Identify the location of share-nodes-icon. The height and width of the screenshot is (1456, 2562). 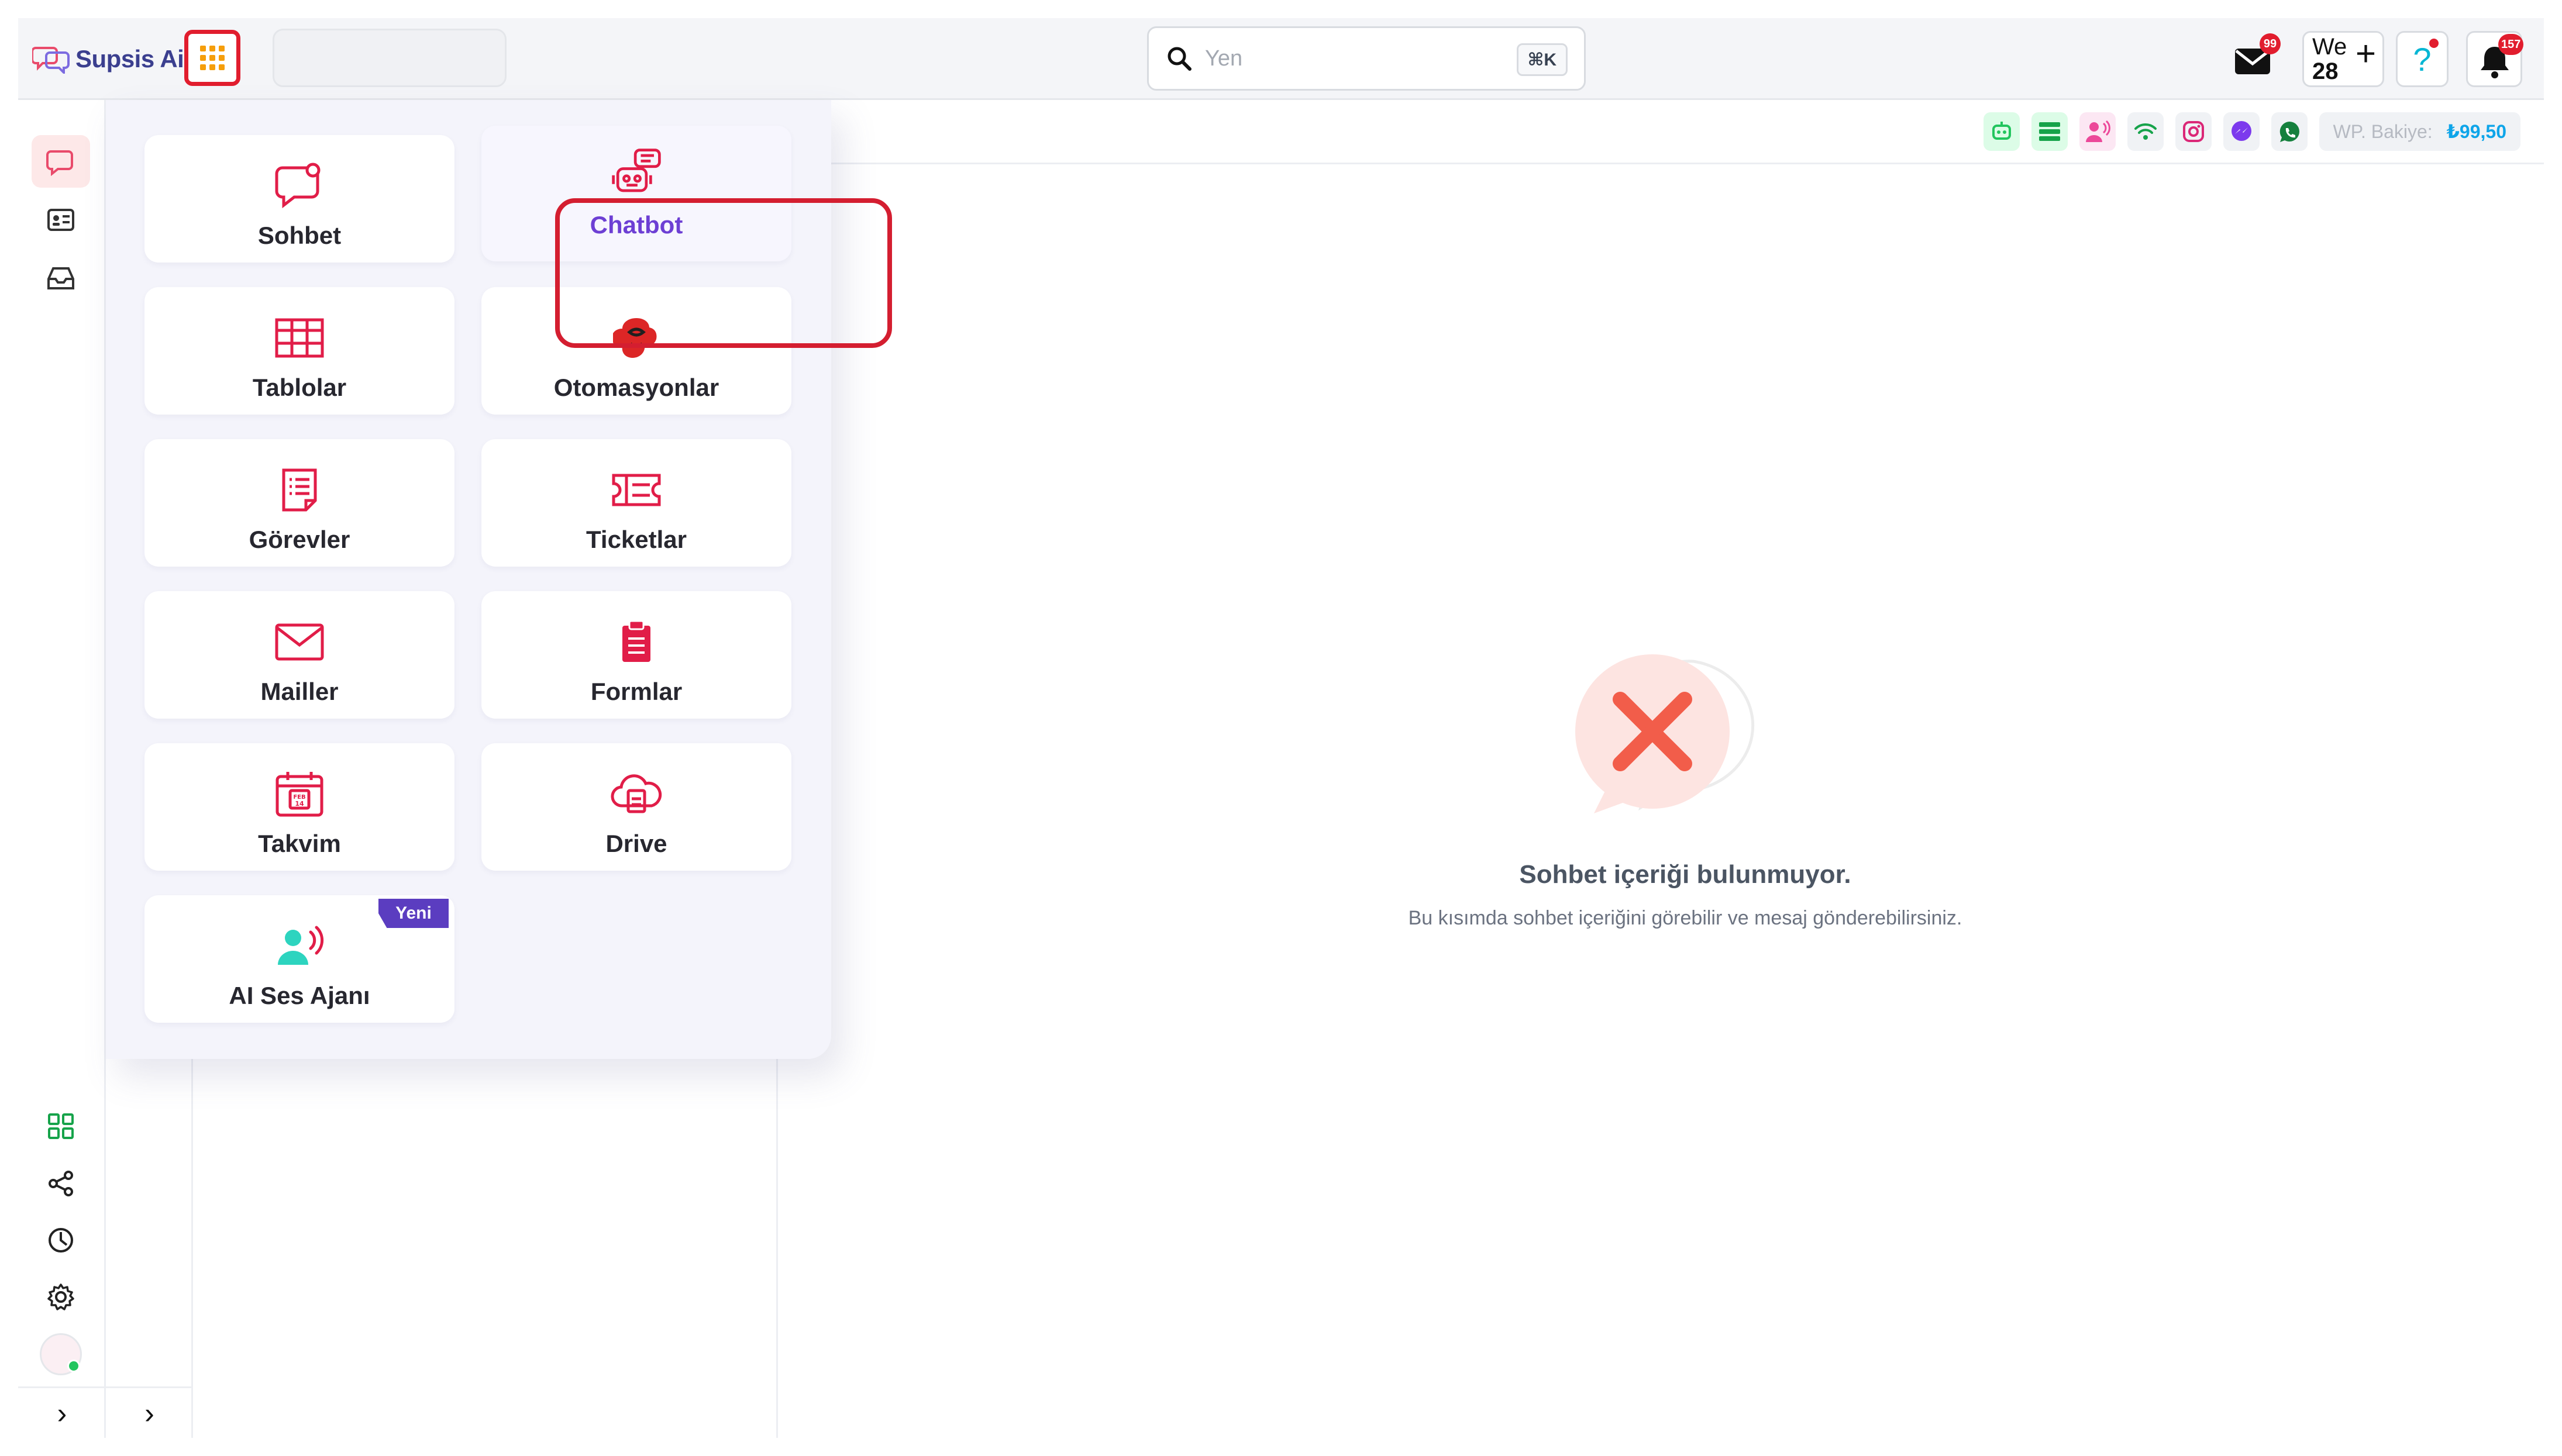
(61, 1183).